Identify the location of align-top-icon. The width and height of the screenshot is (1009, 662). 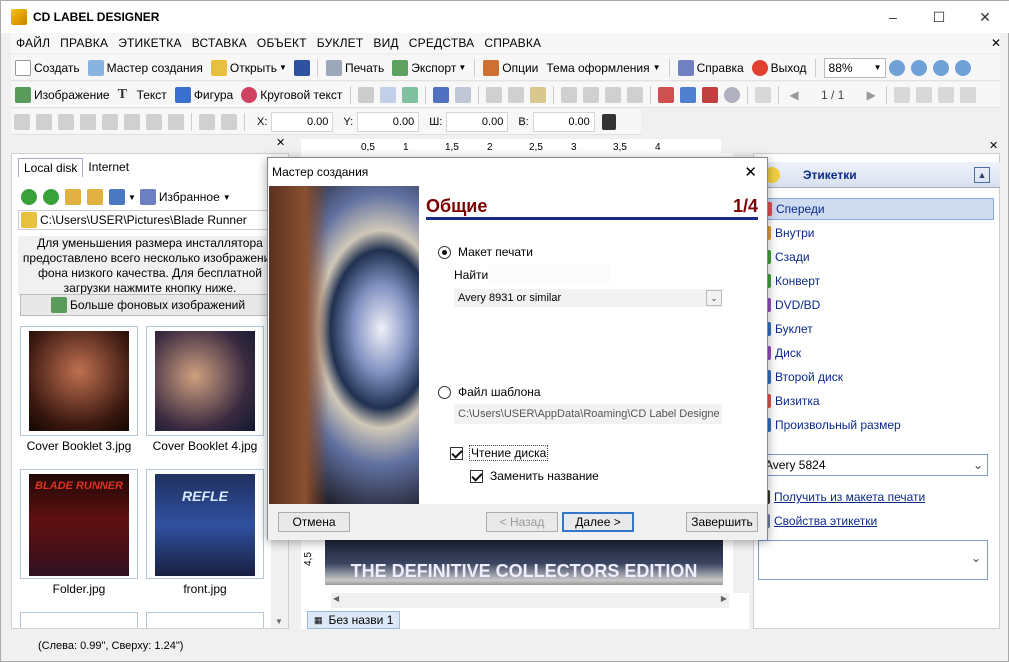
(88, 121).